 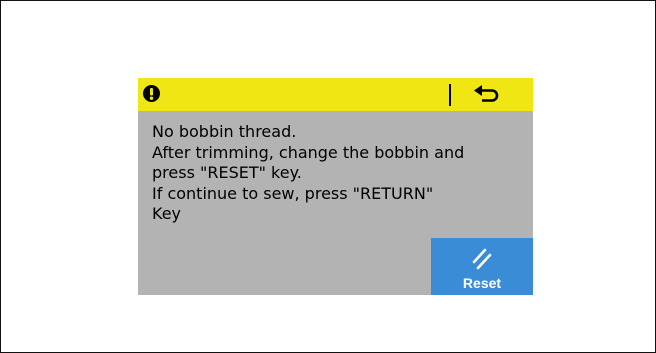 I want to click on exclamation-circle-icon, so click(x=151, y=93).